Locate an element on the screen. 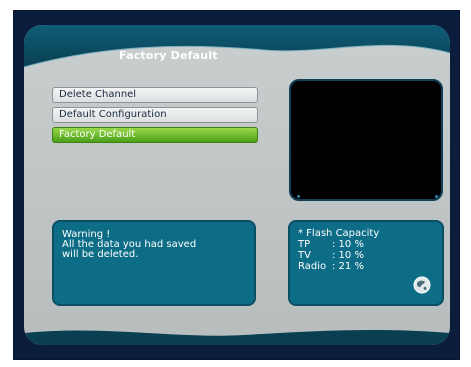  header-banner is located at coordinates (237, 46).